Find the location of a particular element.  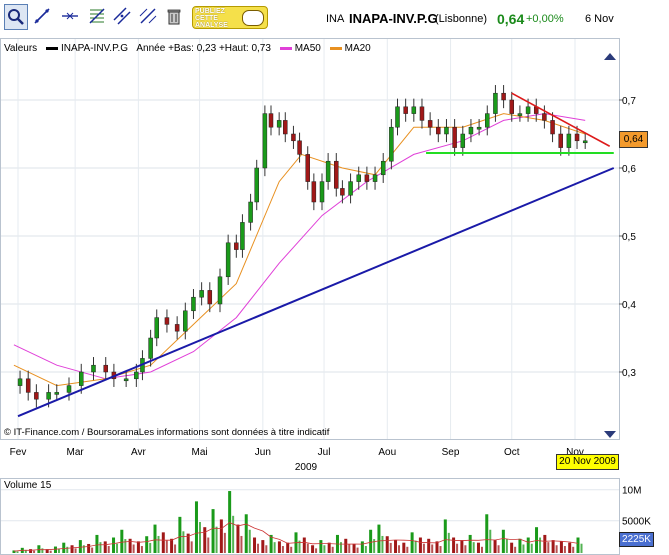

volume-tick-label: 5000K is located at coordinates (636, 522).